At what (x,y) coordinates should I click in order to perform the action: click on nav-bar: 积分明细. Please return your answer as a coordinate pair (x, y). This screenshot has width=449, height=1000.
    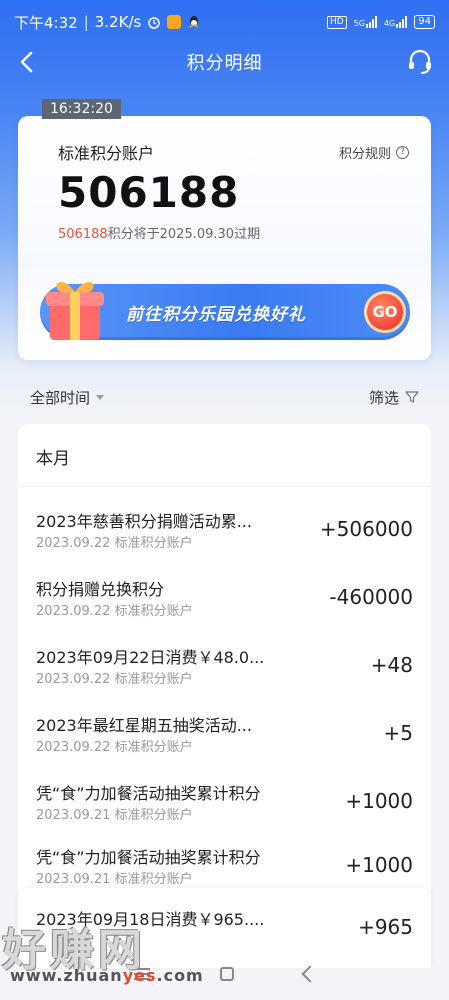
    Looking at the image, I should click on (224, 62).